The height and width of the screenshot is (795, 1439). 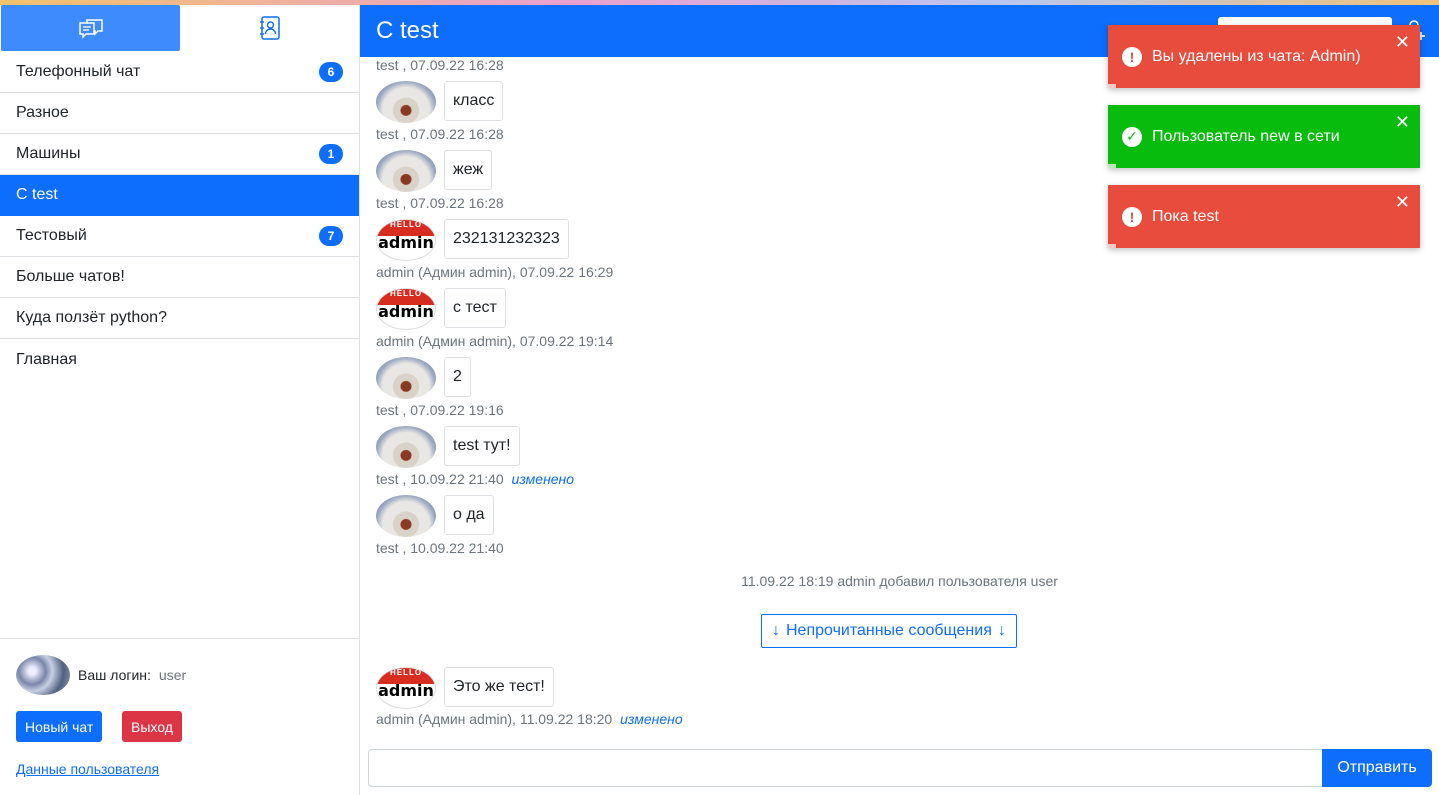 I want to click on unread-messages-button: ↓ Непрочитанные сообщения ↓, so click(x=889, y=631).